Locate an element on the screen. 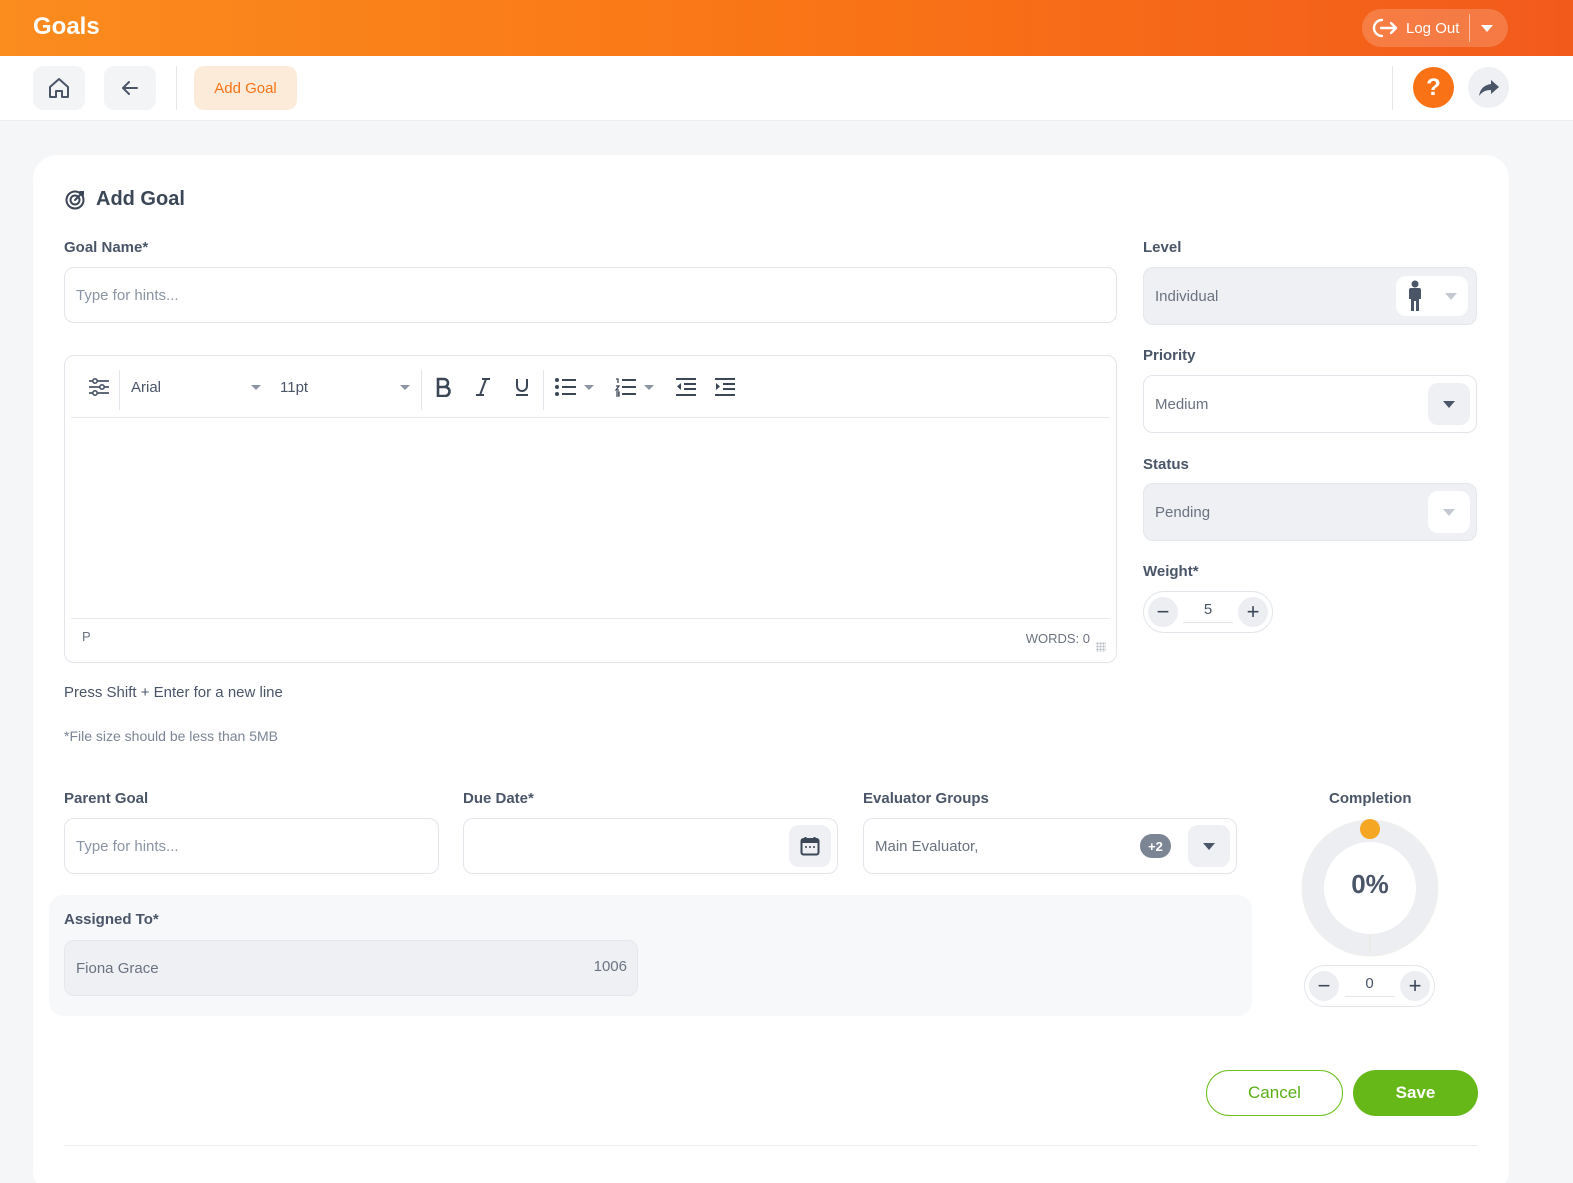 The height and width of the screenshot is (1183, 1573). priority-select: Medium is located at coordinates (1310, 404).